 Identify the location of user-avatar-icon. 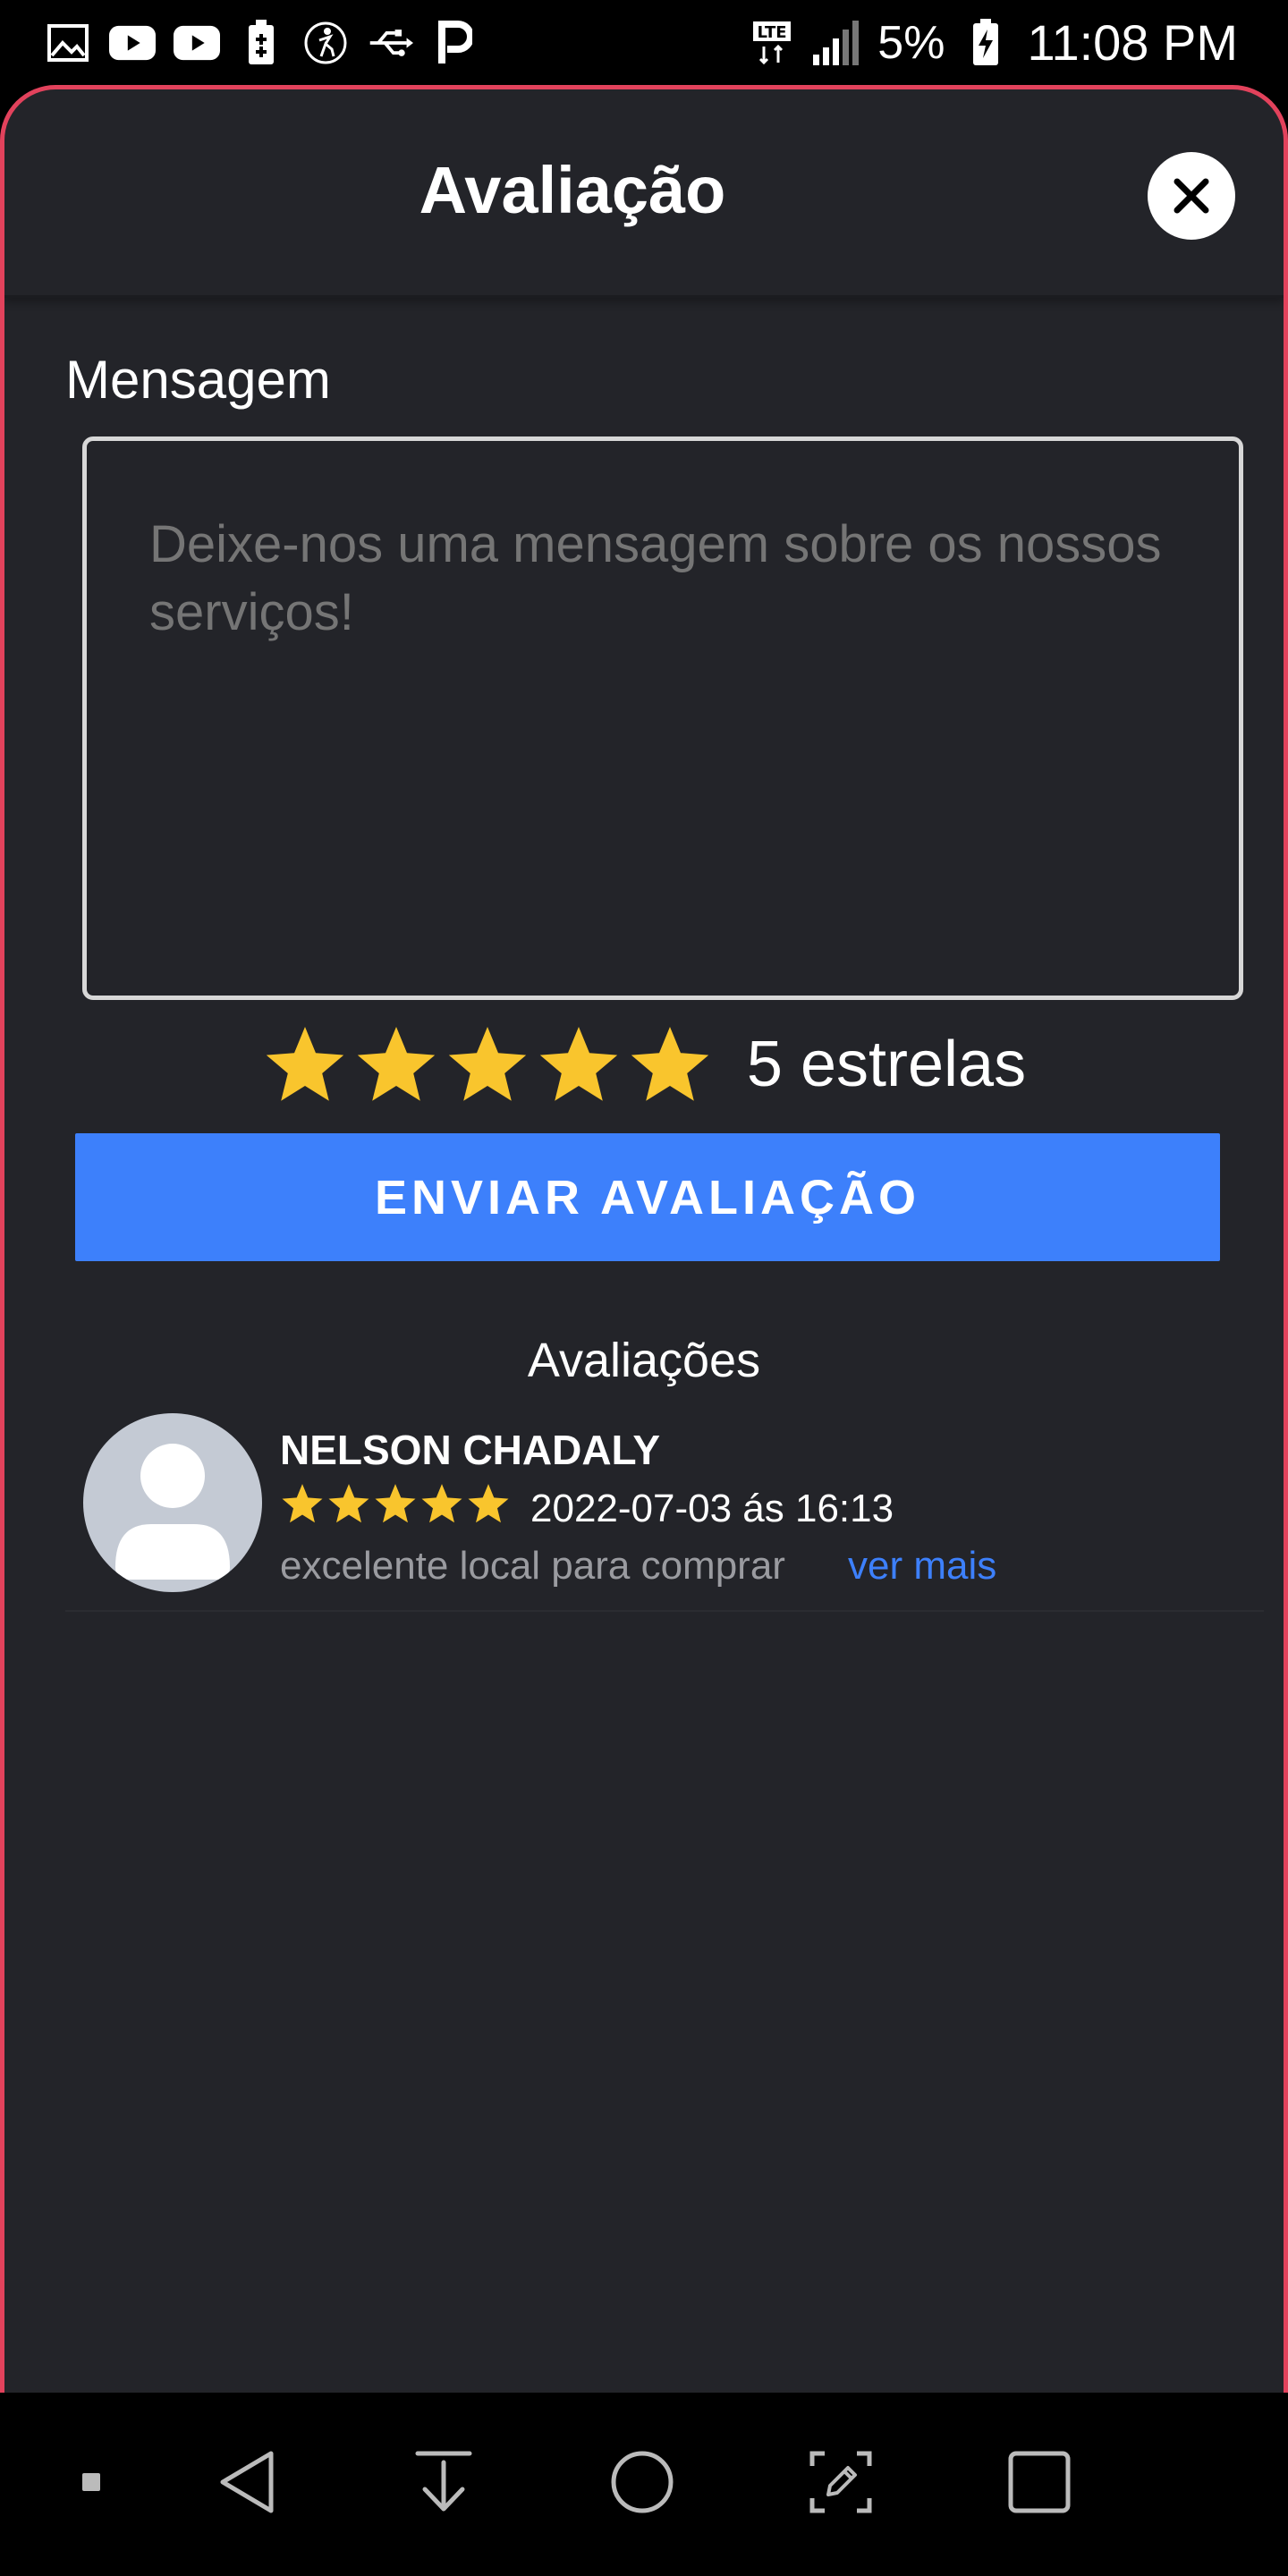
(172, 1512).